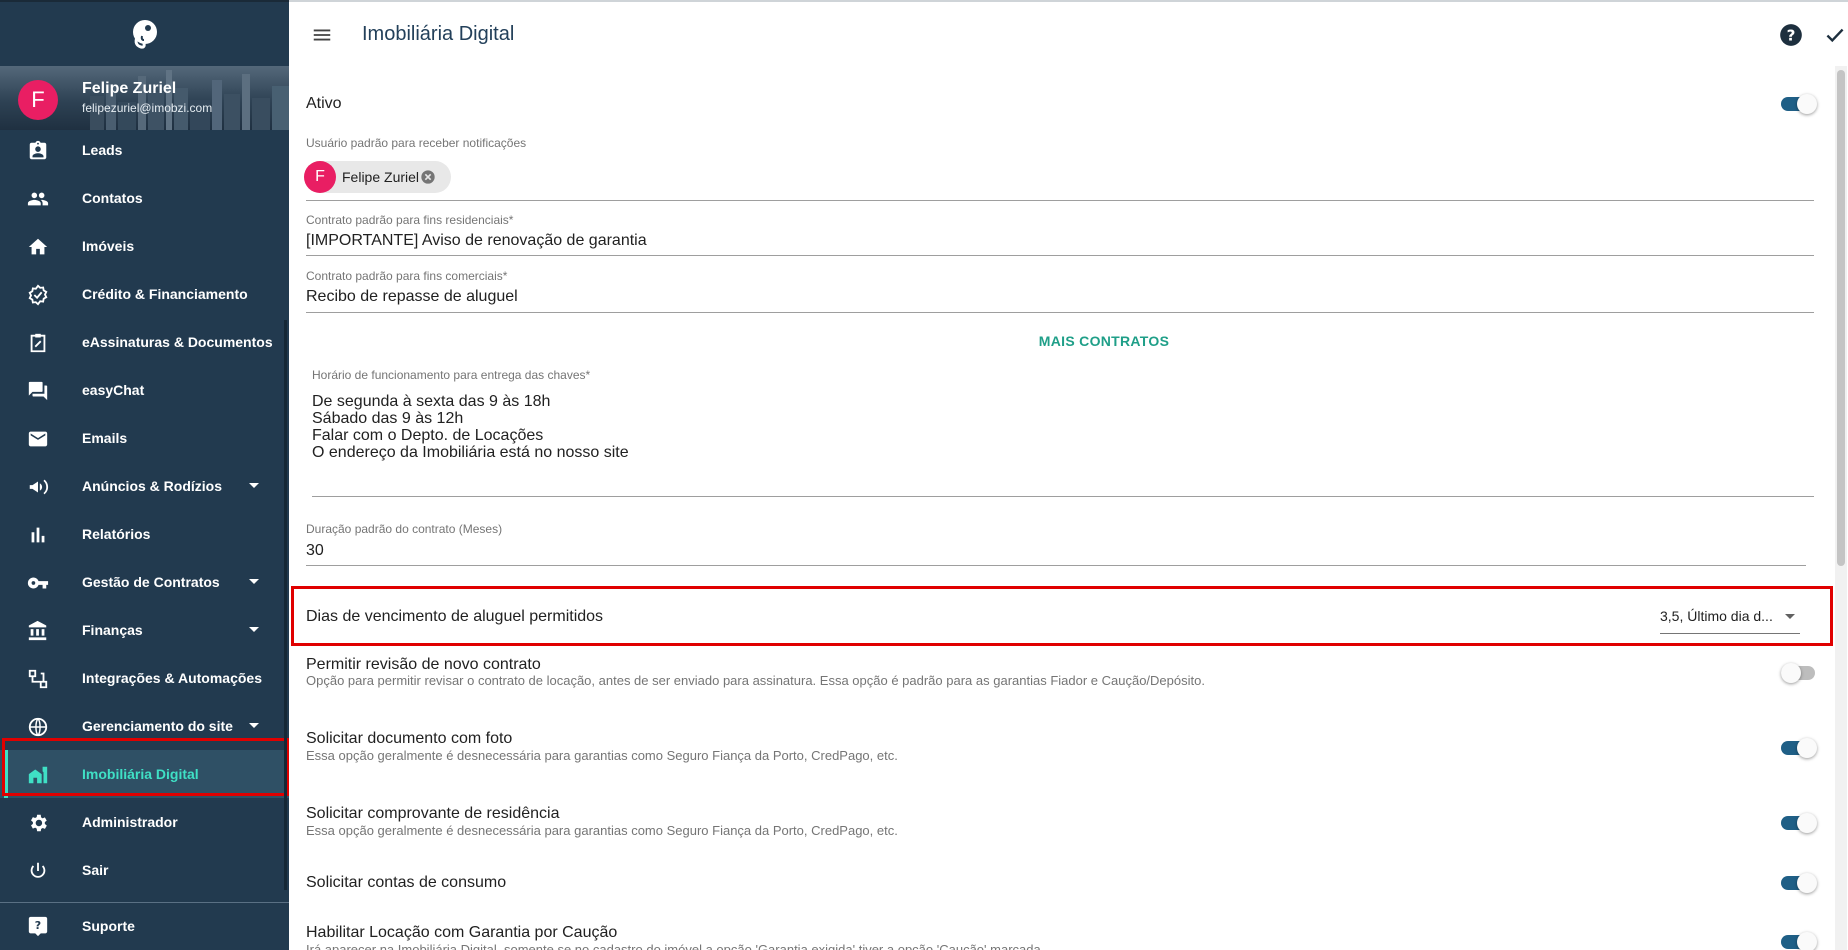  Describe the element at coordinates (416, 143) in the screenshot. I see `notify-user-label: Usuário padrão para receber notificações` at that location.